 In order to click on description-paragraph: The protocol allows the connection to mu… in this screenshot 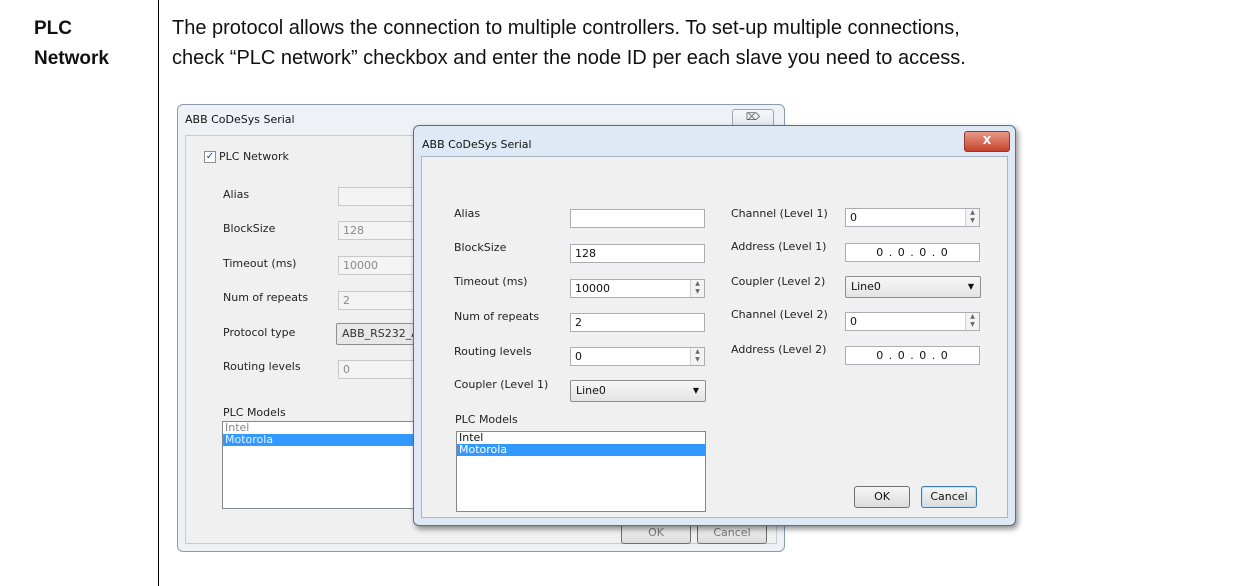, I will do `click(709, 43)`.